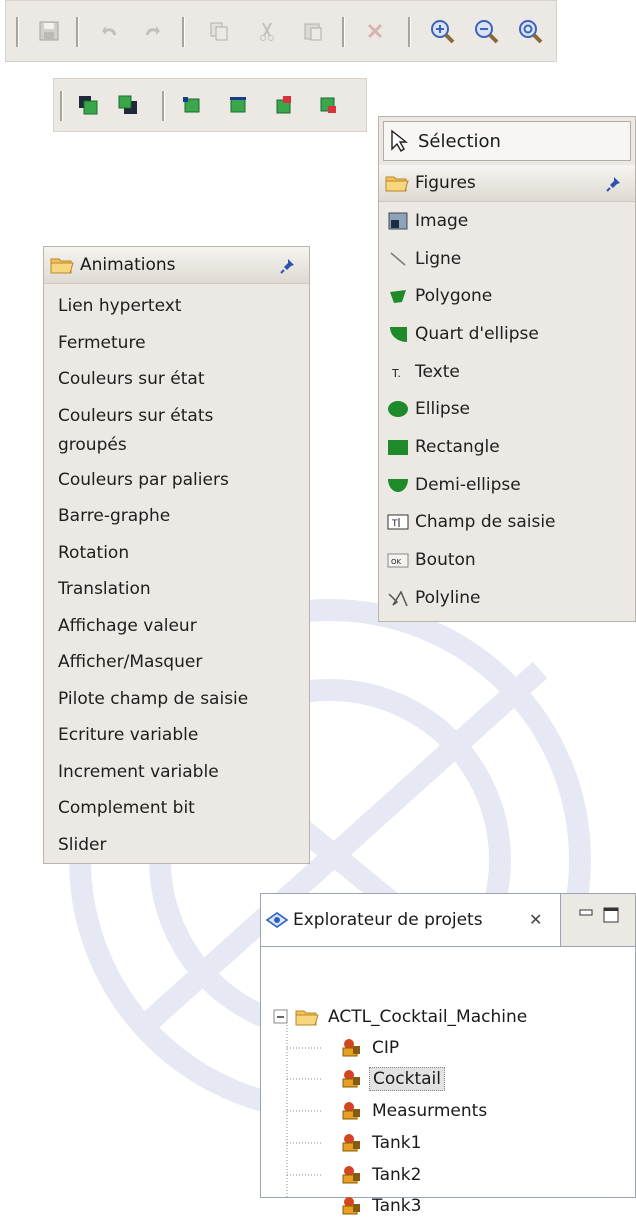 Image resolution: width=636 pixels, height=1221 pixels. Describe the element at coordinates (398, 598) in the screenshot. I see `polyline-icon` at that location.